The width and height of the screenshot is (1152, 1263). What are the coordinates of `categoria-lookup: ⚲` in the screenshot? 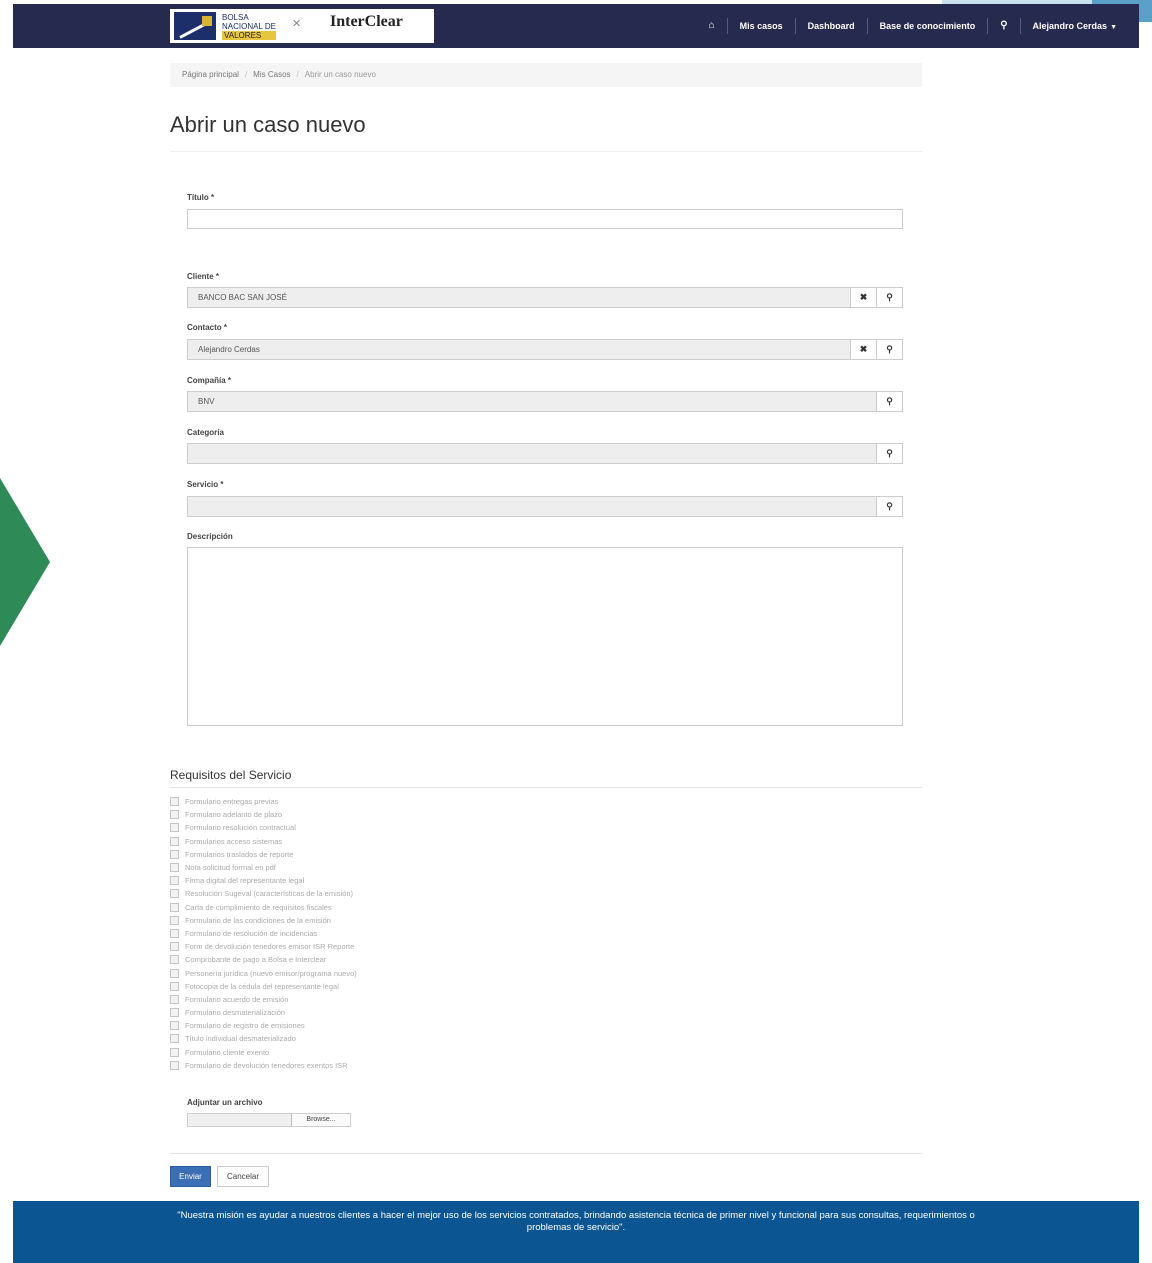 It's located at (545, 453).